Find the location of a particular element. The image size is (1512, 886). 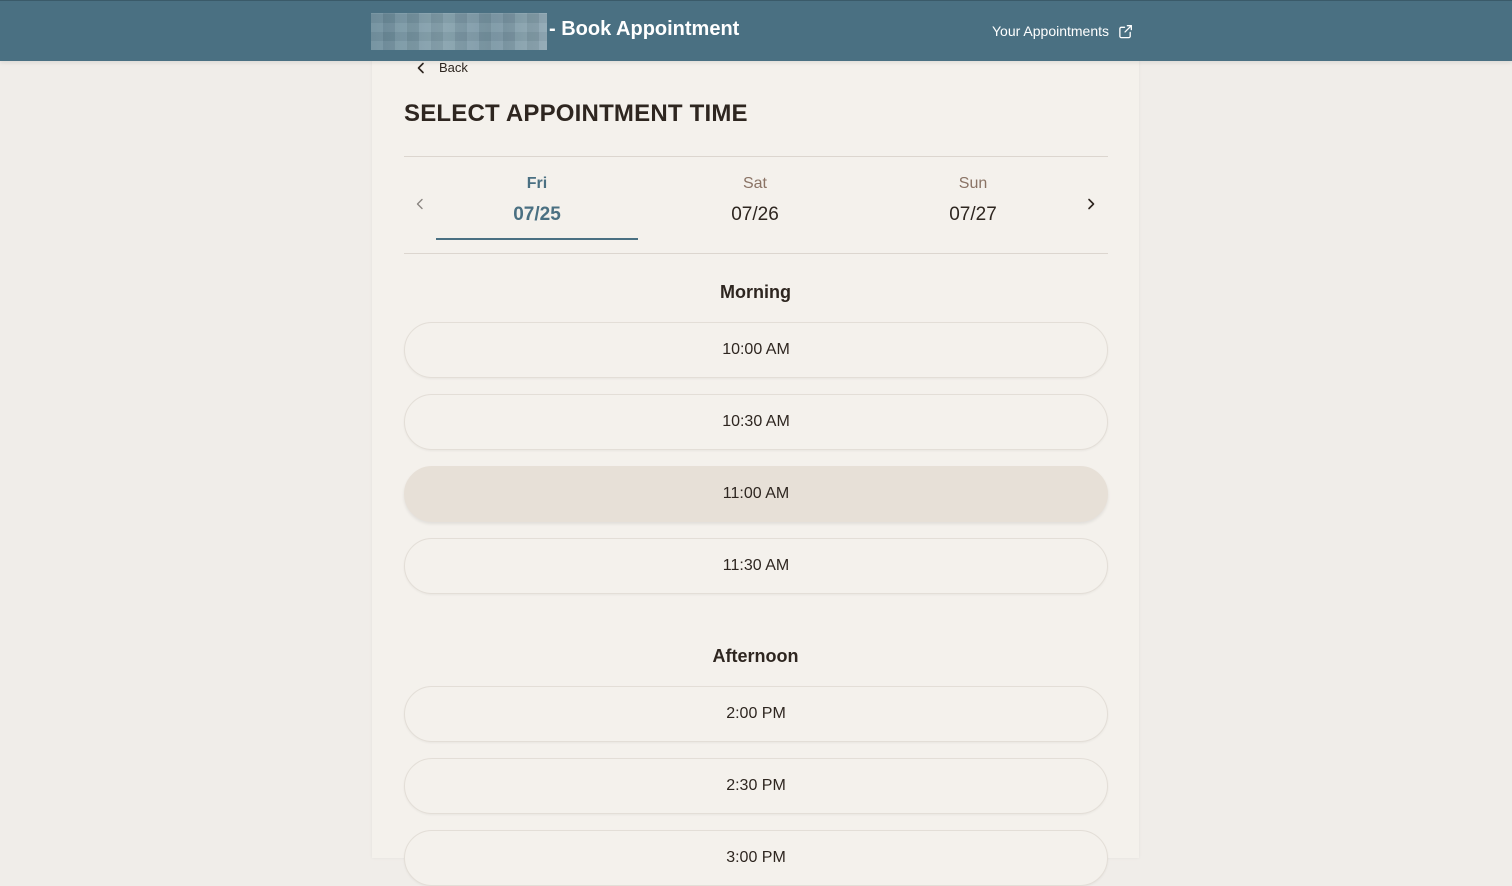

back-button: Back is located at coordinates (442, 67).